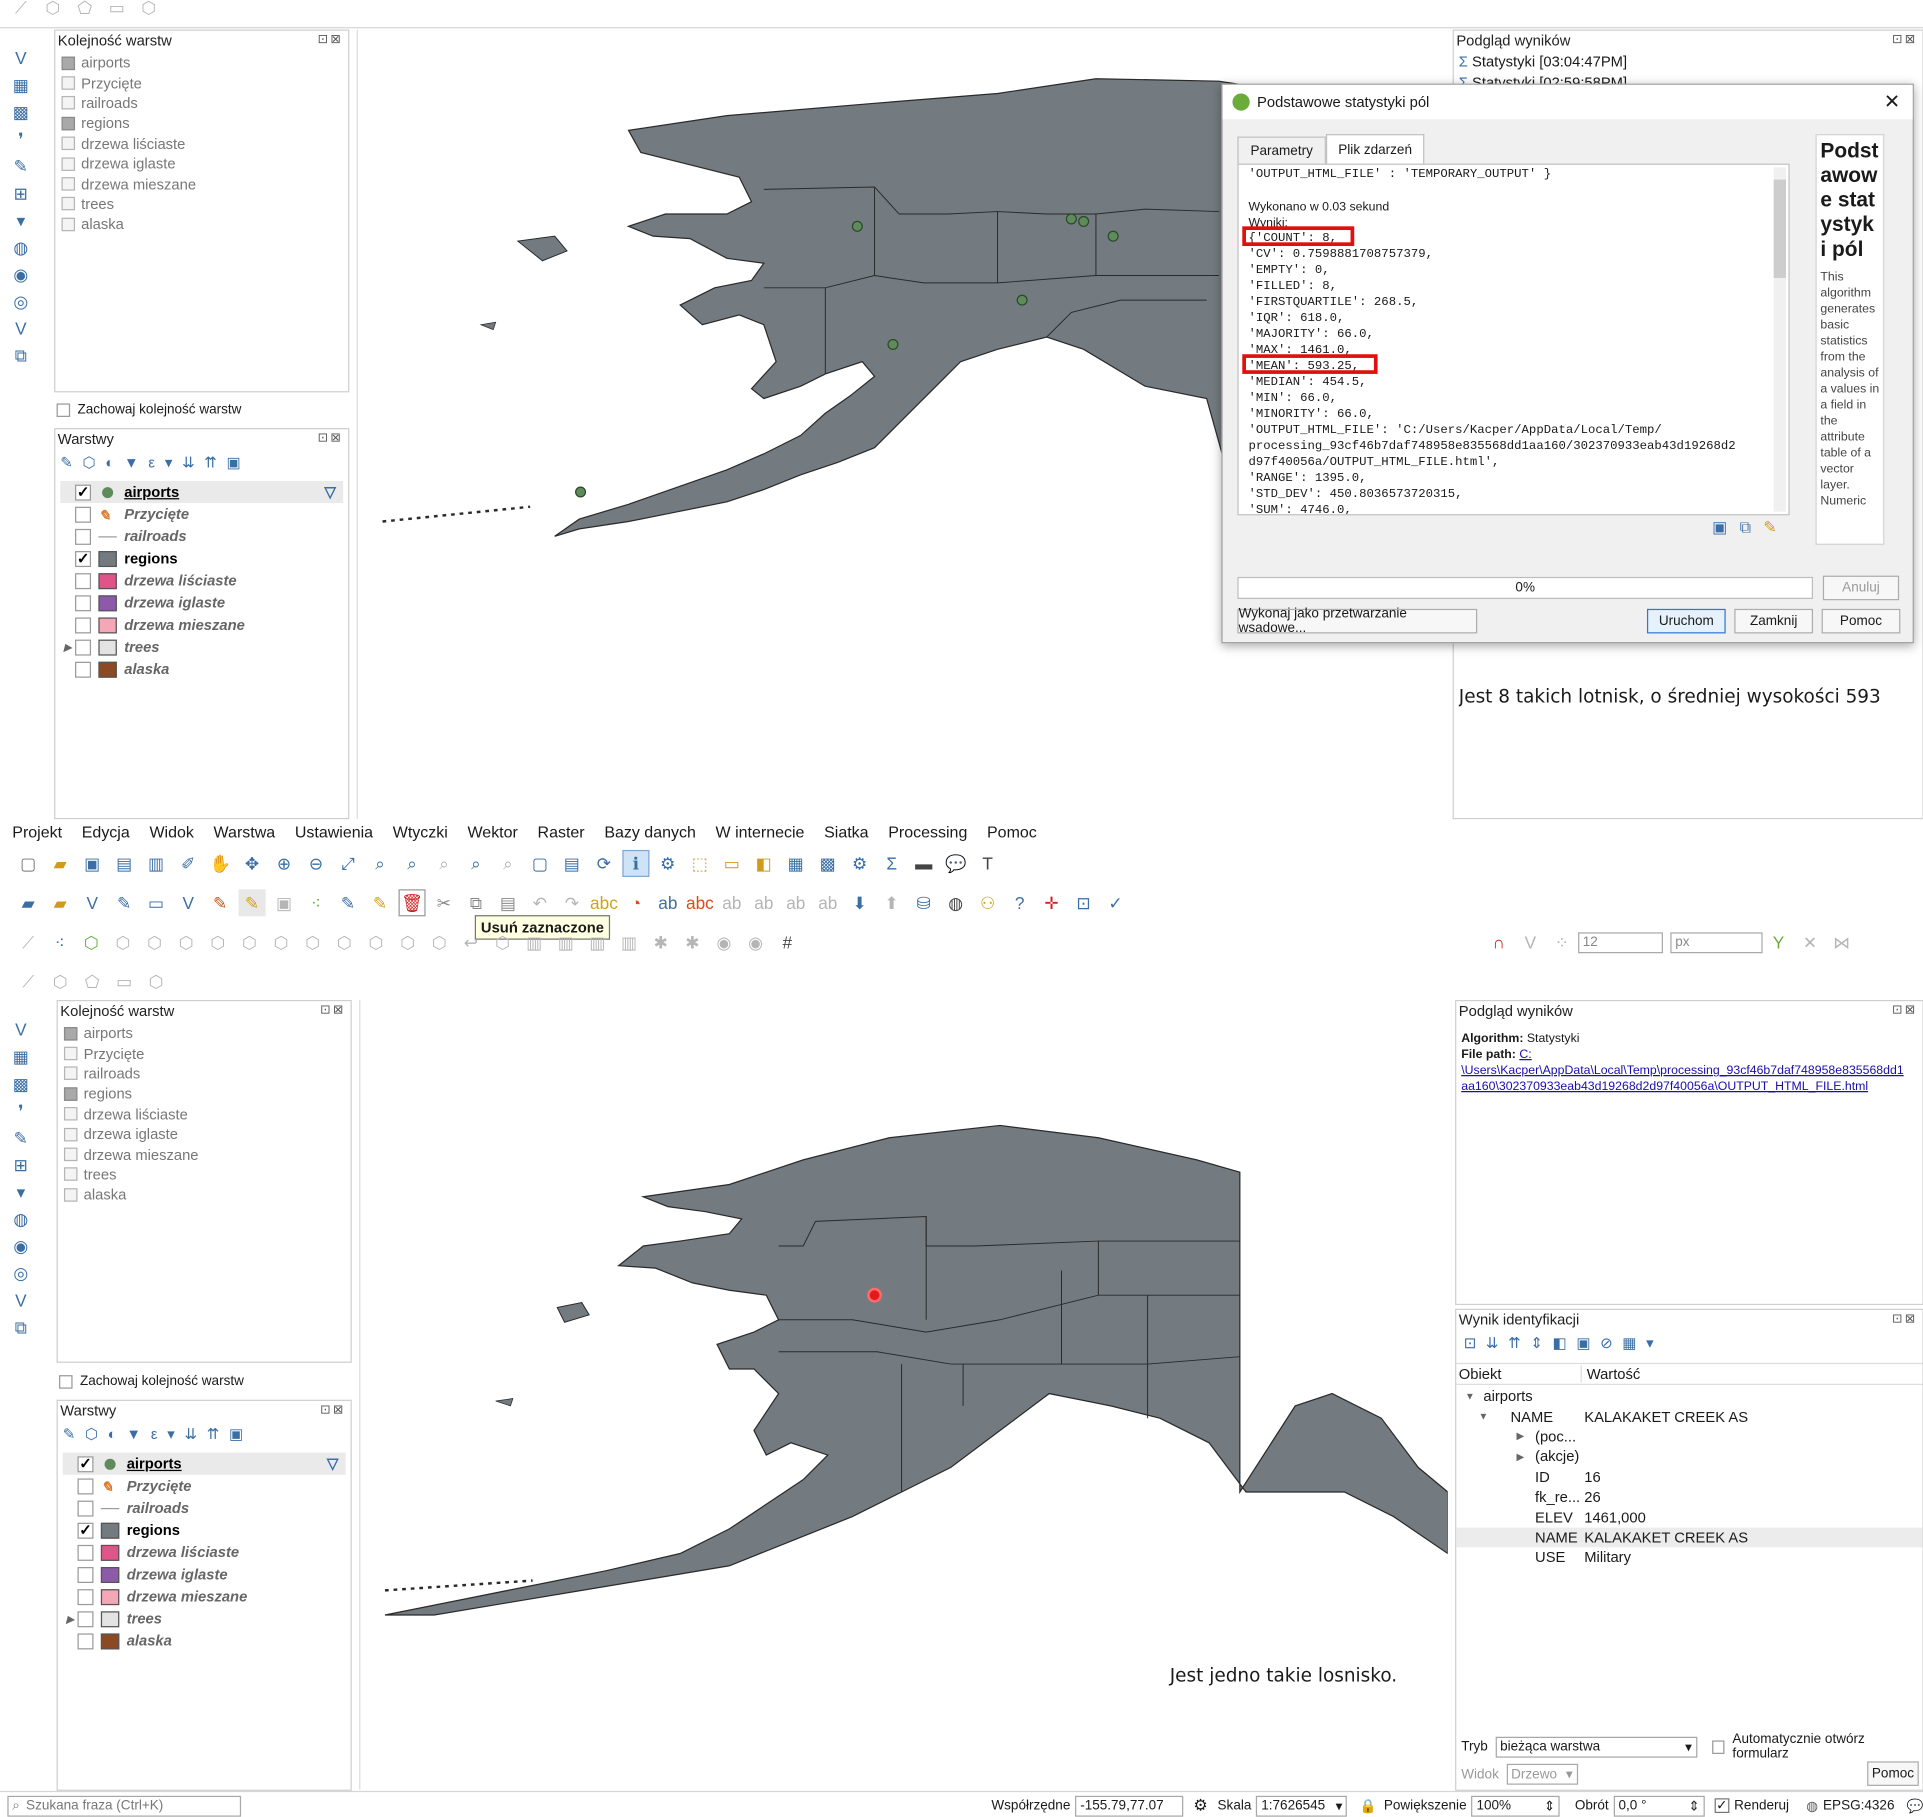 The width and height of the screenshot is (1923, 1817). I want to click on style-manager-icon: ✐, so click(188, 863).